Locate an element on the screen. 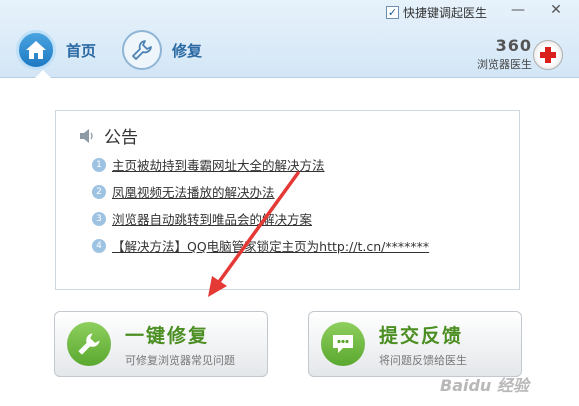 The image size is (579, 406). submit-feedback-button: 提交反馈 将问题反馈给医生 is located at coordinates (415, 344).